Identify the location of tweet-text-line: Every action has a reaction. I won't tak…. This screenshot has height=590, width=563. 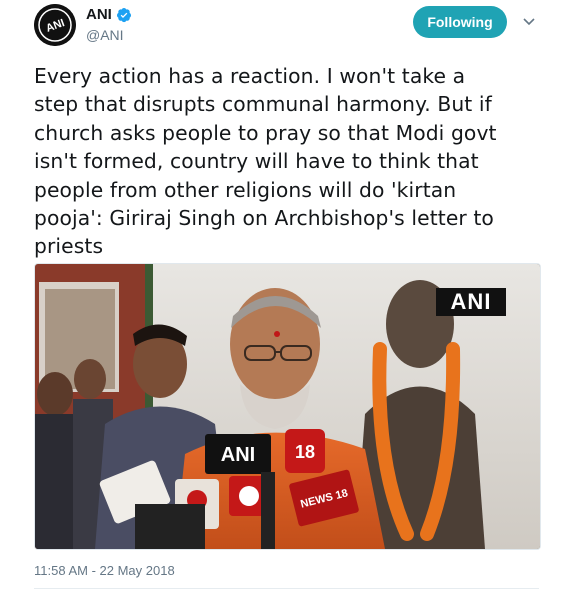
(250, 76).